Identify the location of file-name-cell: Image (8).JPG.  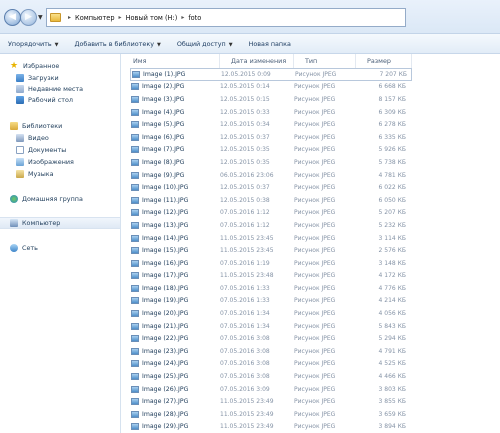
(175, 162).